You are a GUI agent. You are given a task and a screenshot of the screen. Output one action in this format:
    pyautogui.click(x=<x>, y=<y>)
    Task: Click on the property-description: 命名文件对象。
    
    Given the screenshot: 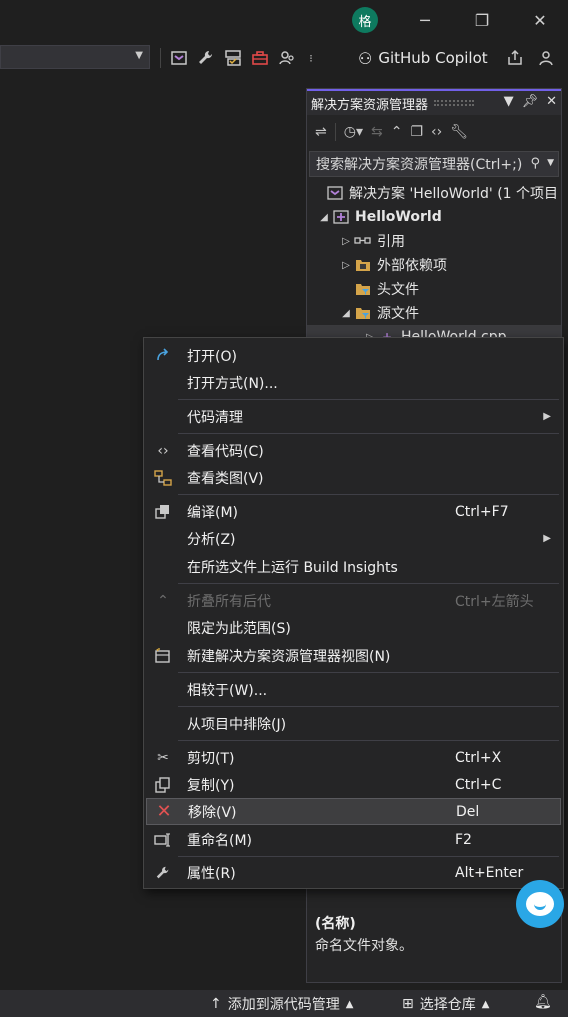 What is the action you would take?
    pyautogui.click(x=364, y=946)
    